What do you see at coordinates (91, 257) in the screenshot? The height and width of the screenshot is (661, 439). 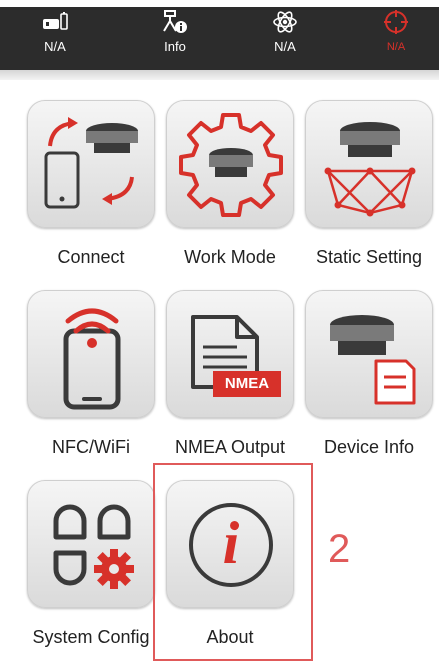 I see `menu-item-connect-label: Connect` at bounding box center [91, 257].